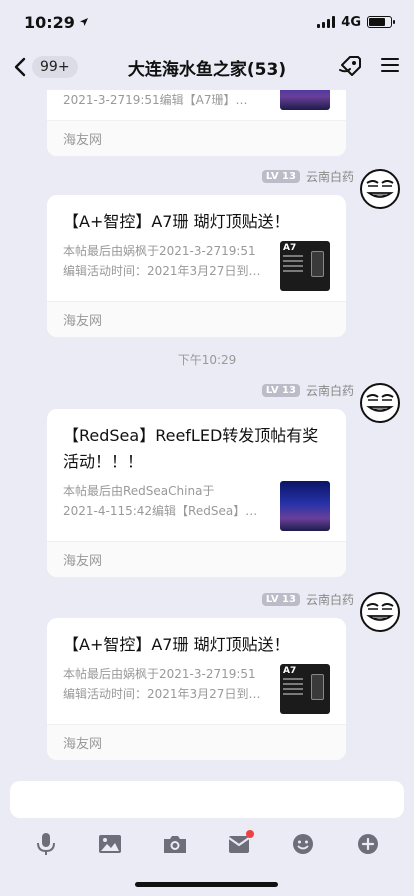 Image resolution: width=414 pixels, height=896 pixels. I want to click on camera-icon, so click(174, 844).